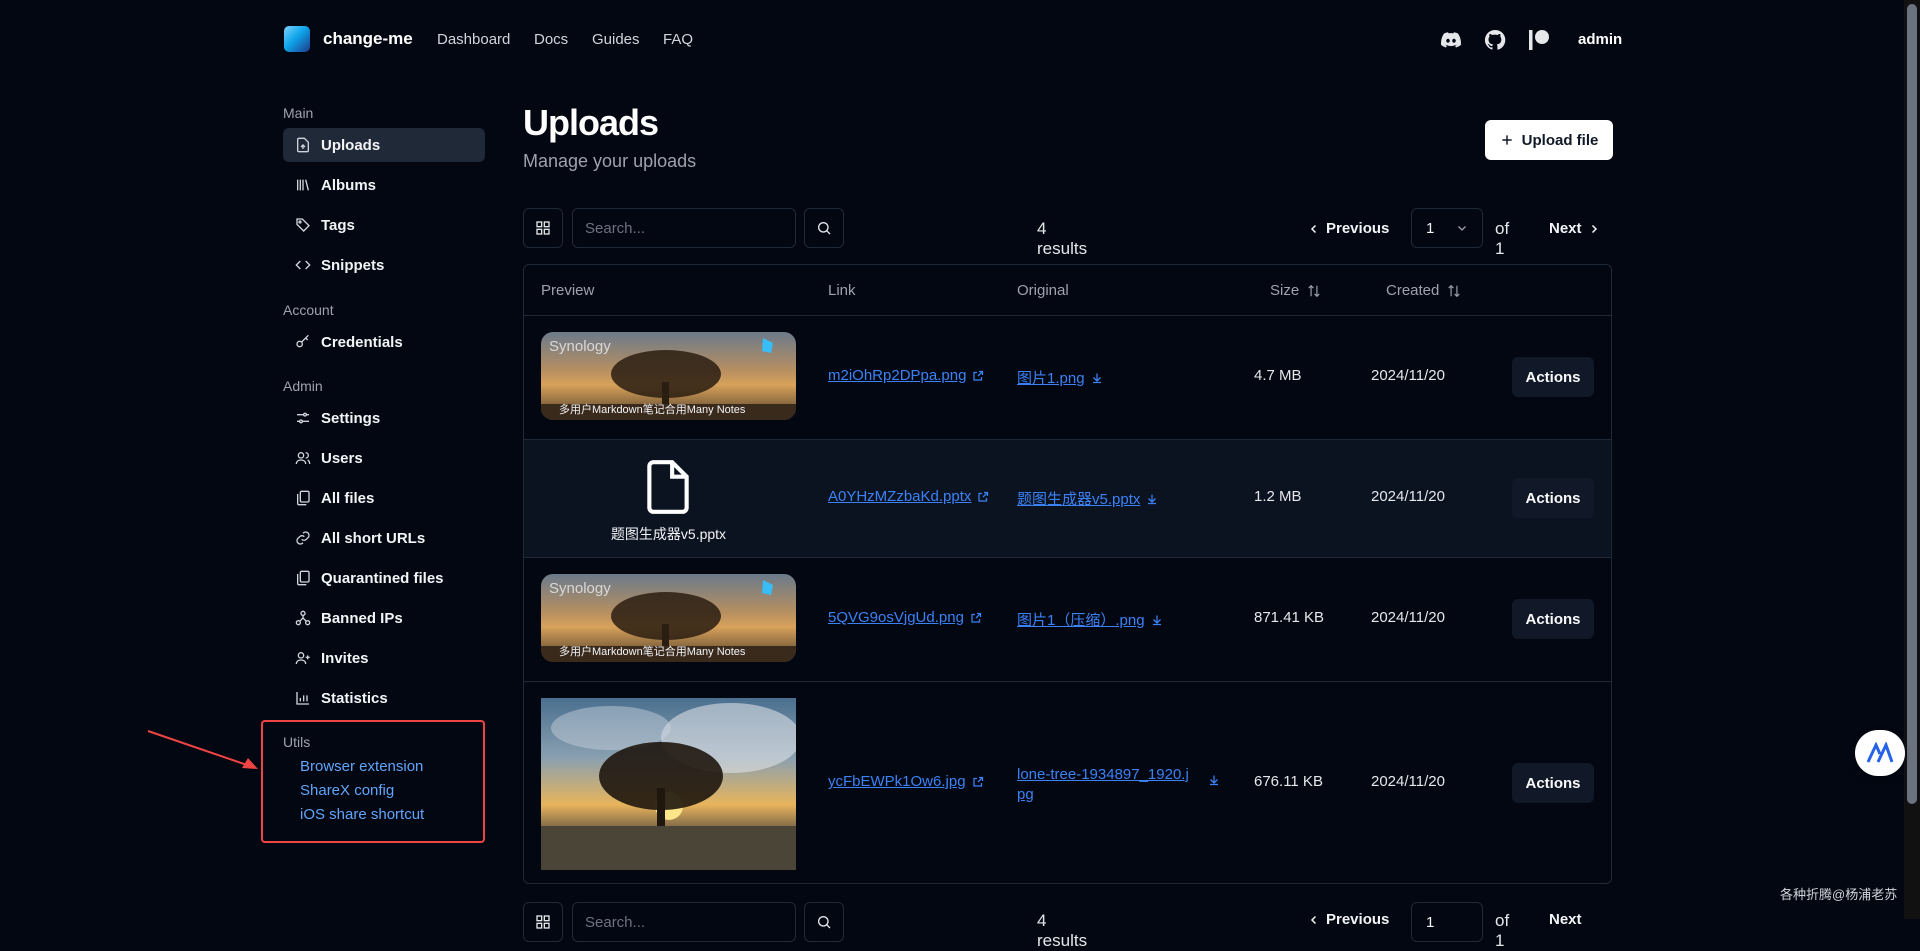 Image resolution: width=1920 pixels, height=951 pixels. What do you see at coordinates (543, 922) in the screenshot?
I see `grid-view-button-bottom` at bounding box center [543, 922].